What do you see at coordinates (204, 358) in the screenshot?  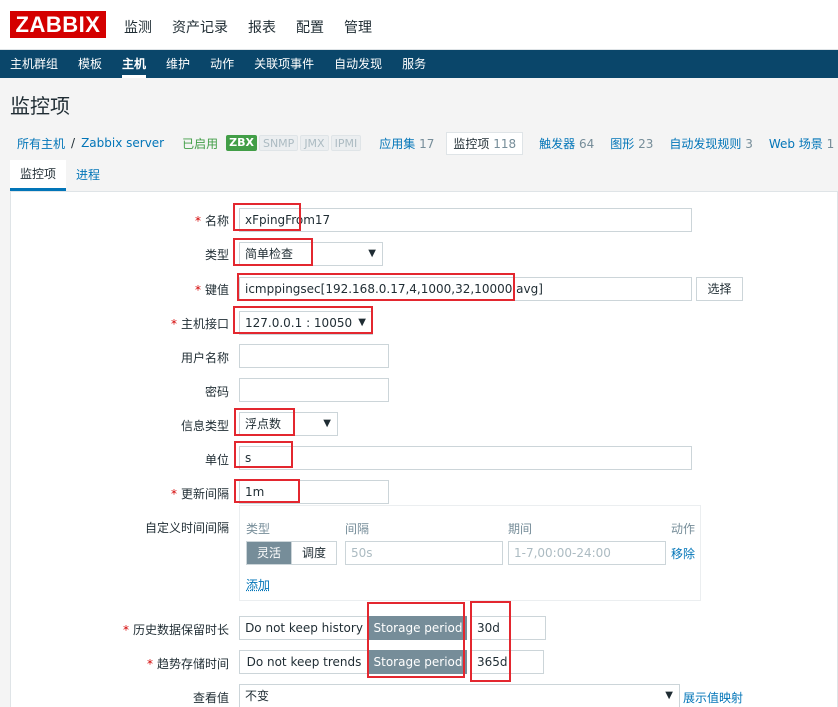 I see `username-label: 用户名称` at bounding box center [204, 358].